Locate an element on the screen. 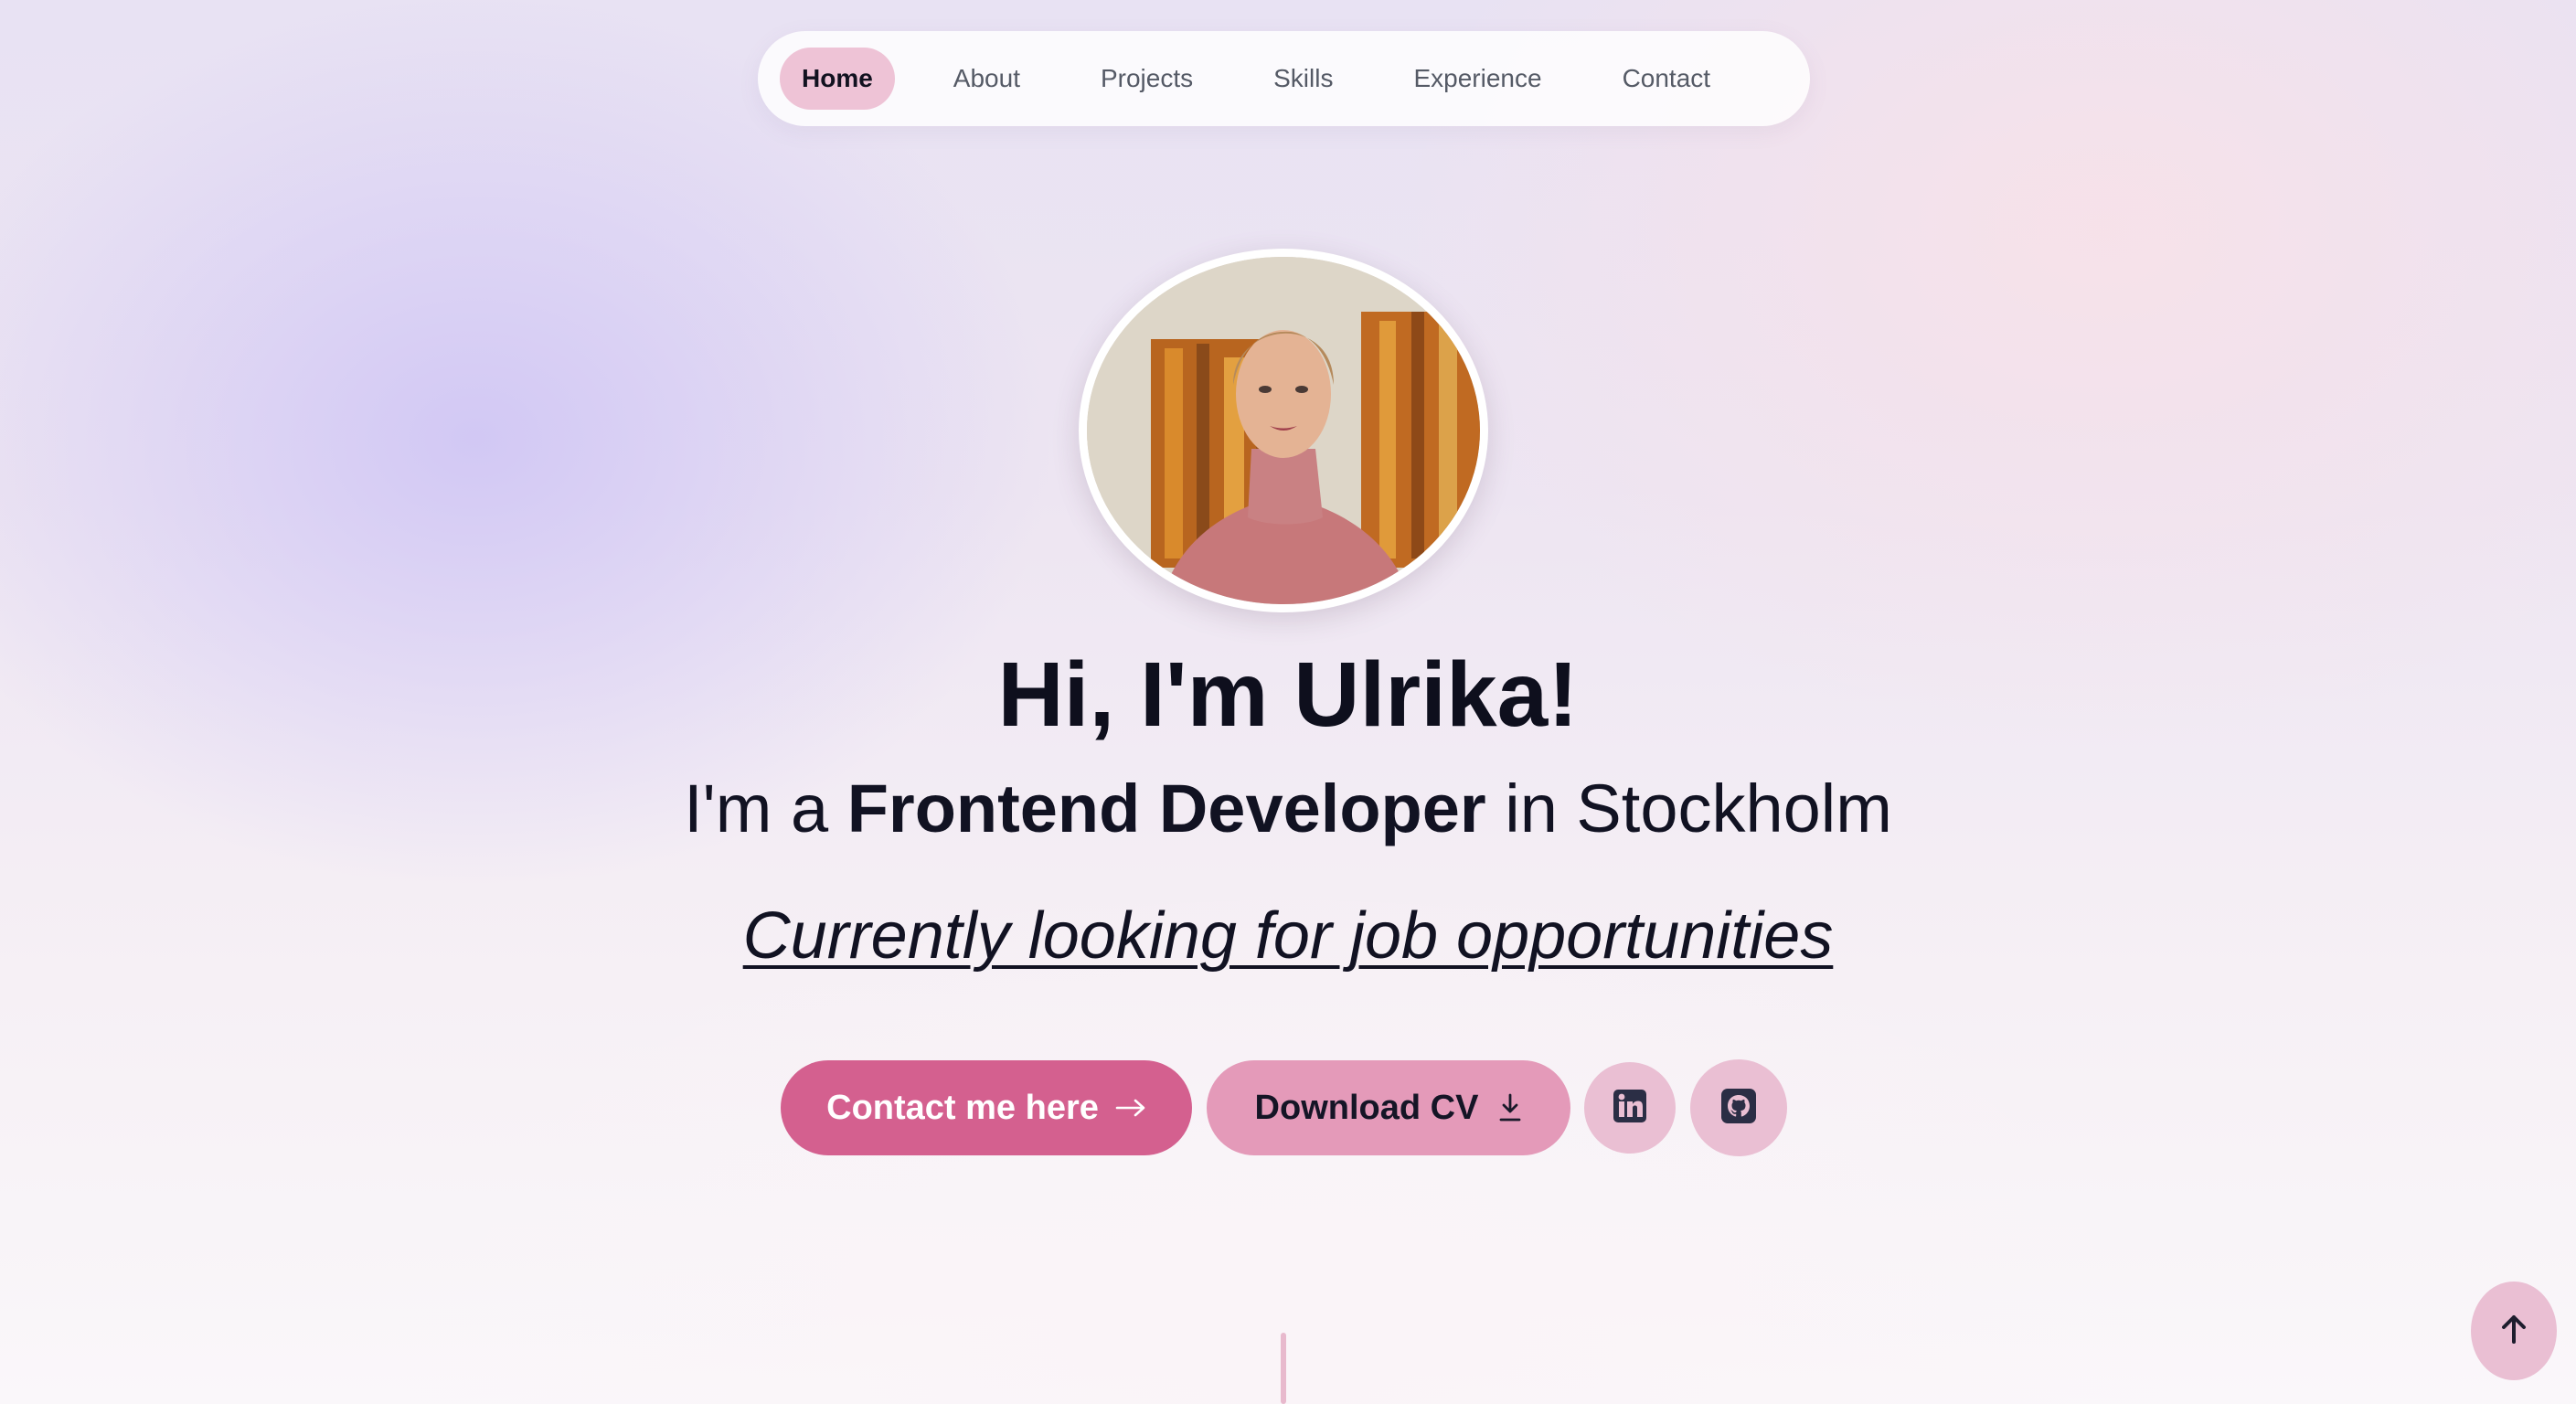 The height and width of the screenshot is (1404, 2576). contact-button-label: Contact me here is located at coordinates (962, 1107).